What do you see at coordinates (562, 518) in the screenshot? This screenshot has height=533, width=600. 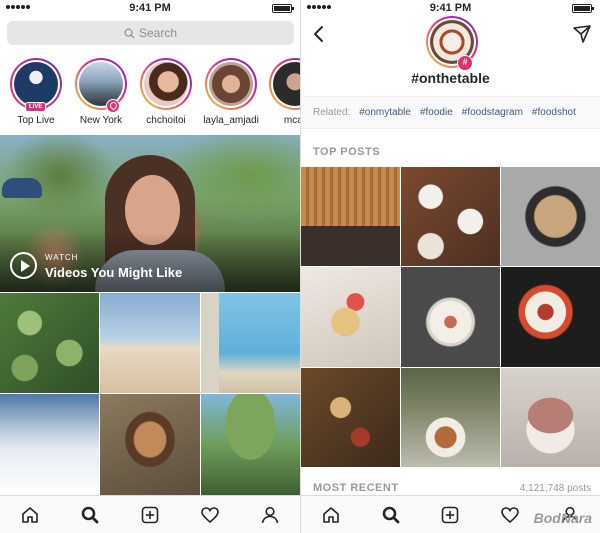 I see `watermark: BodNara` at bounding box center [562, 518].